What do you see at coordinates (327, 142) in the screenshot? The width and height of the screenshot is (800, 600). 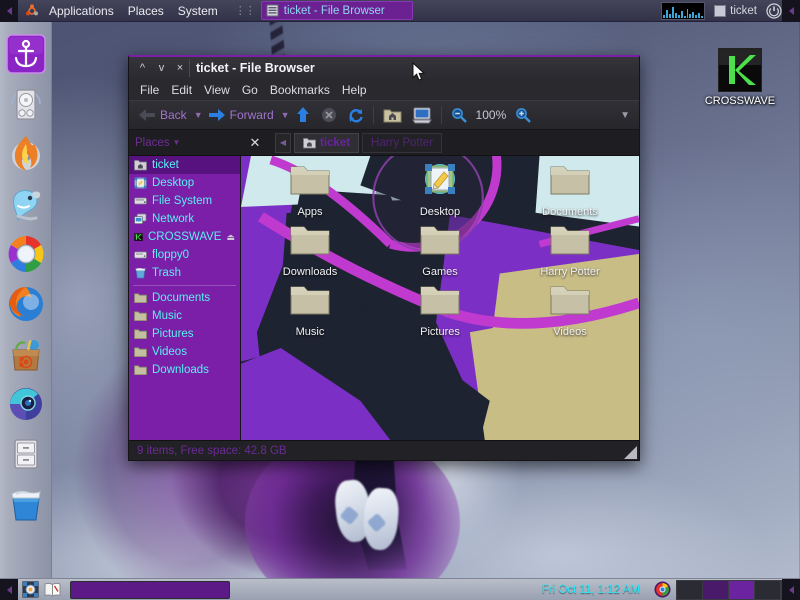 I see `breadcrumb-item-ticket: ticket` at bounding box center [327, 142].